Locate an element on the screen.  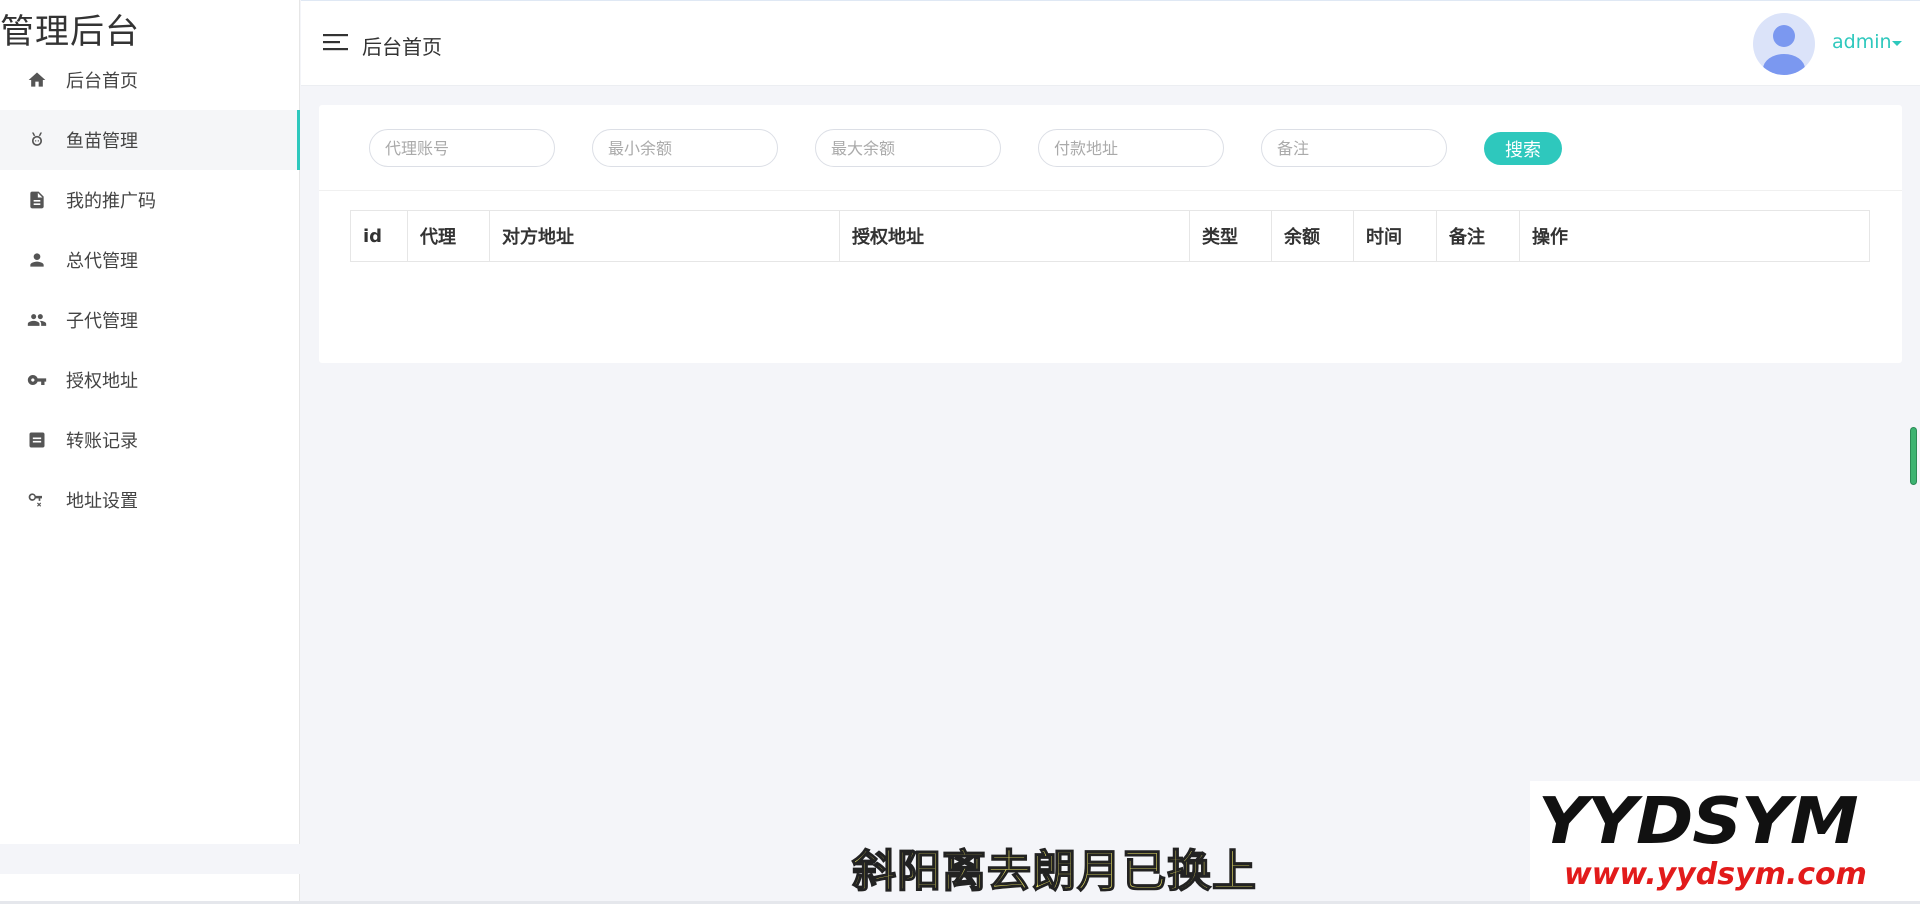
page-title: 后台首页 is located at coordinates (402, 47).